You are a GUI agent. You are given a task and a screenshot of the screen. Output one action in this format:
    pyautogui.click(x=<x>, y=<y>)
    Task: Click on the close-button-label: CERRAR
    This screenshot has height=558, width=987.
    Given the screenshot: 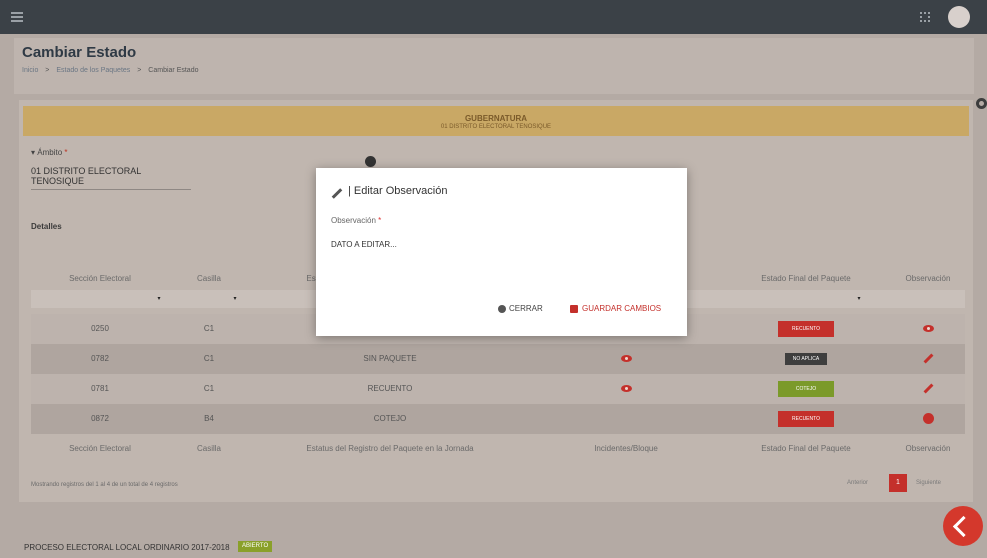 What is the action you would take?
    pyautogui.click(x=526, y=308)
    